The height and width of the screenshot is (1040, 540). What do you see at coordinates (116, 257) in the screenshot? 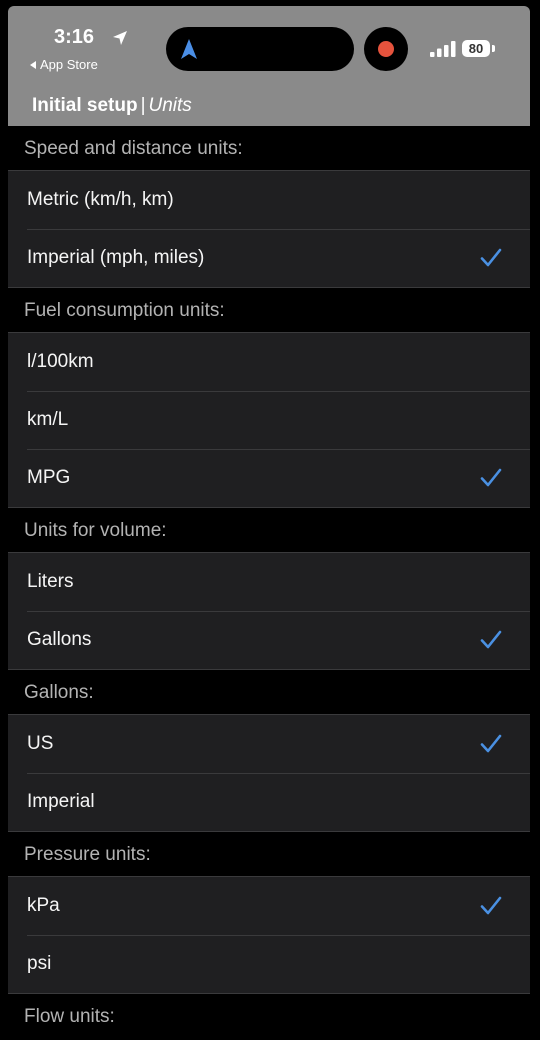
I see `option-label: Imperial (mph, miles)` at bounding box center [116, 257].